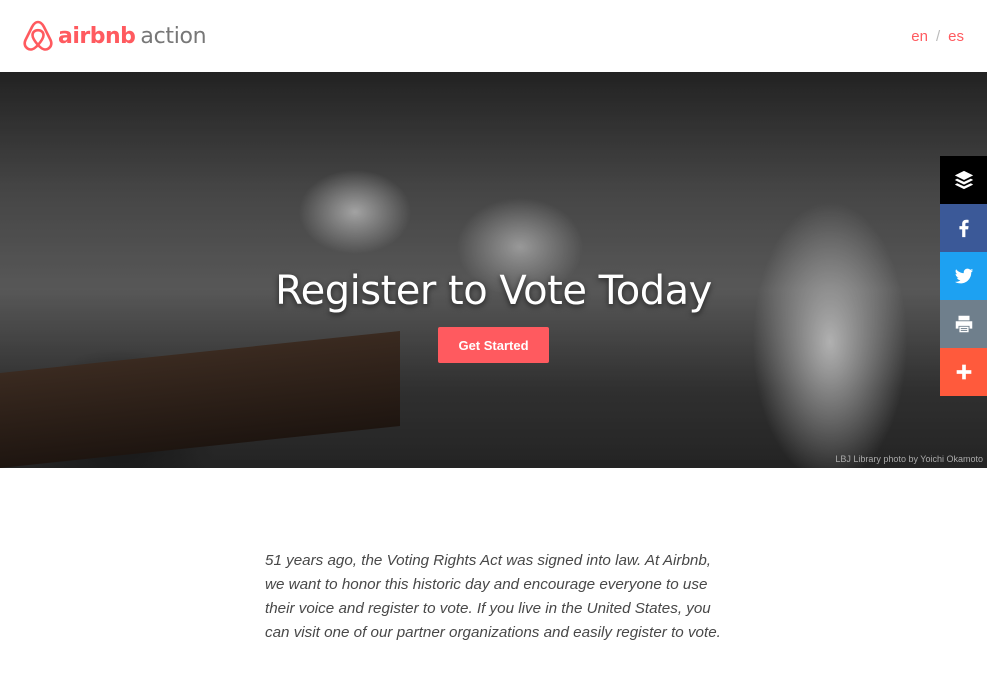 This screenshot has height=684, width=987. Describe the element at coordinates (919, 36) in the screenshot. I see `lang-en-link: en` at that location.